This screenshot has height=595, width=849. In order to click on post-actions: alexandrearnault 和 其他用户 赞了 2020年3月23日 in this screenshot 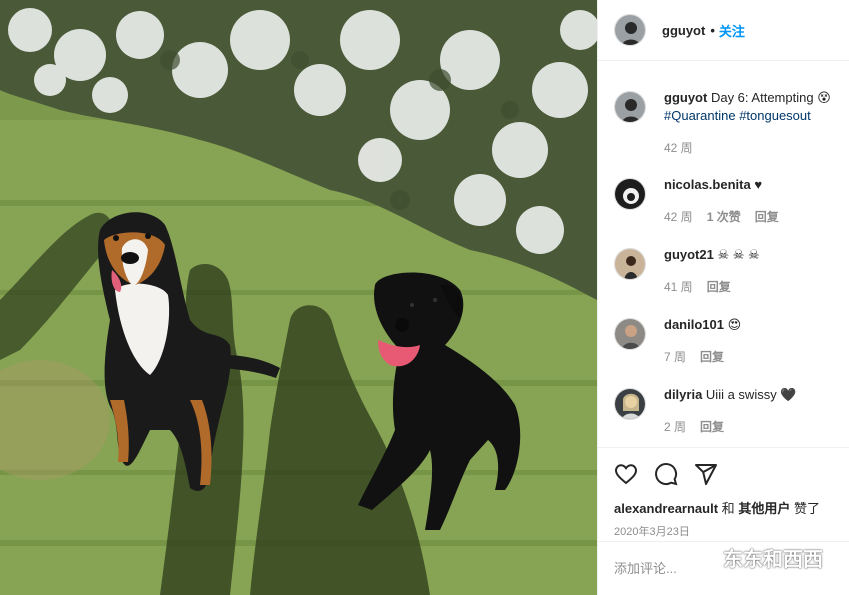, I will do `click(723, 493)`.